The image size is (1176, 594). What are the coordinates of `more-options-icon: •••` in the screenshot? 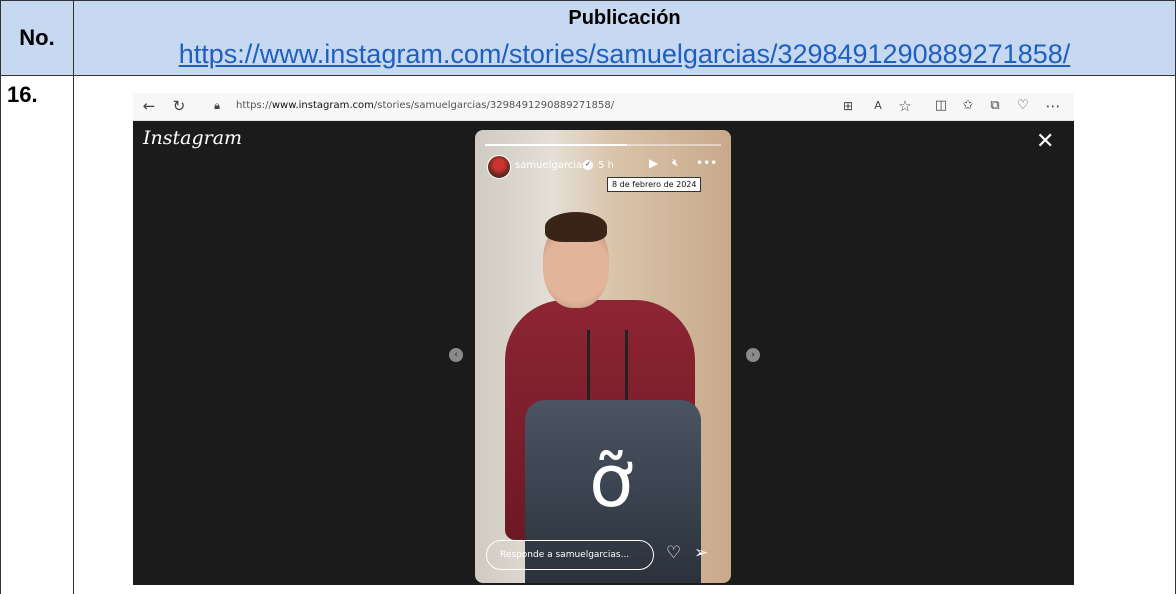 It's located at (706, 163).